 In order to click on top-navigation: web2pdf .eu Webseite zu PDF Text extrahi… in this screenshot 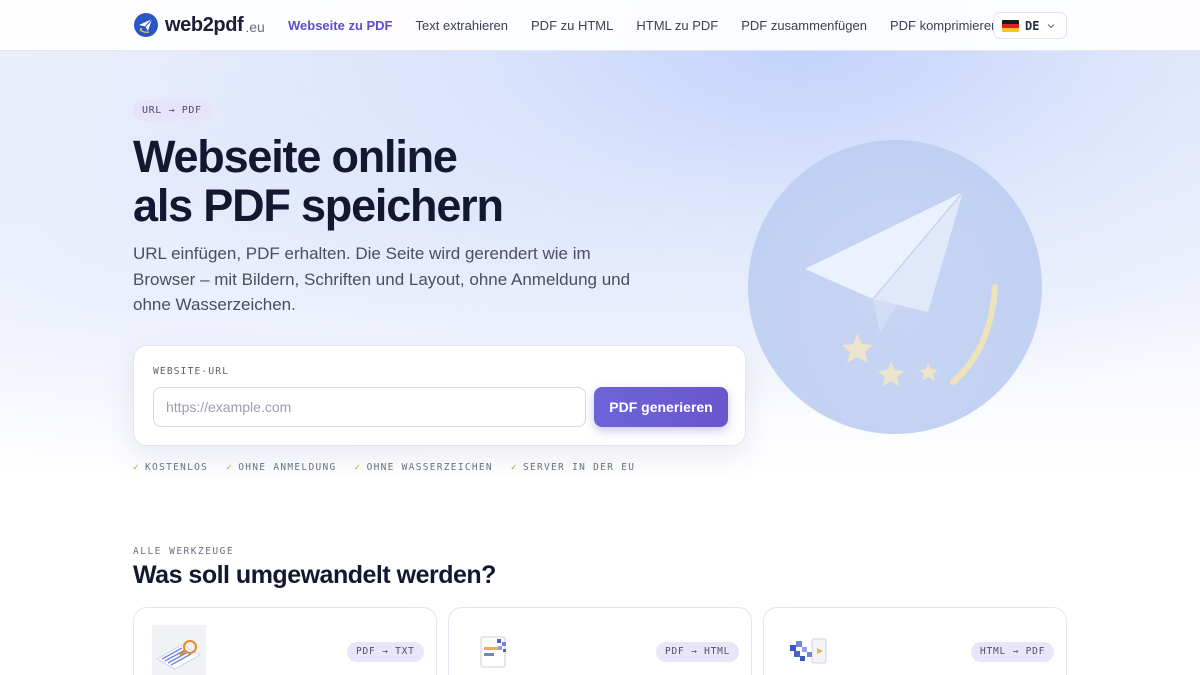, I will do `click(600, 25)`.